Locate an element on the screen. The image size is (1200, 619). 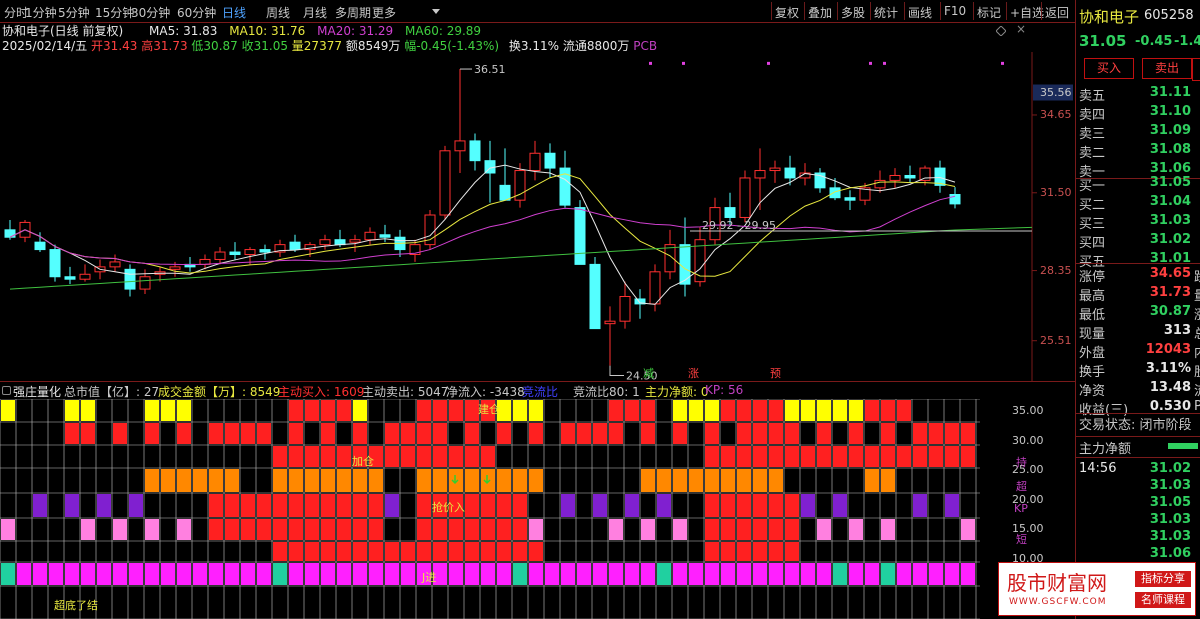
toolbar-5-button: 30分钟 is located at coordinates (150, 12).